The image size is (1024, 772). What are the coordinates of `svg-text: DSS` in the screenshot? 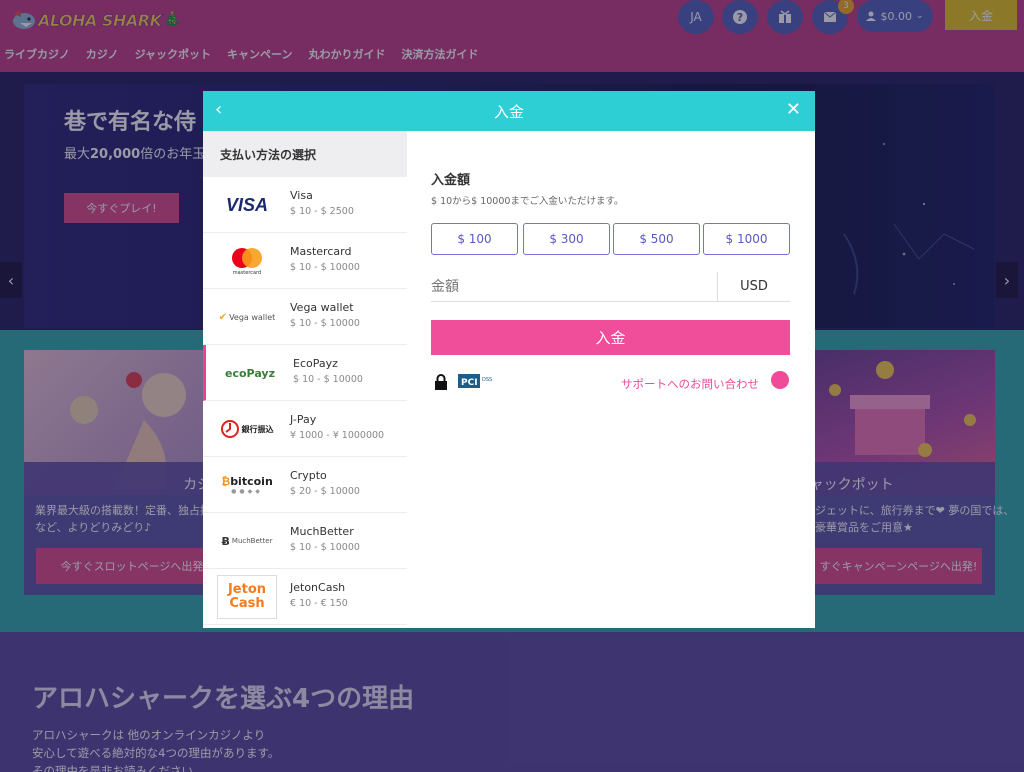 It's located at (487, 380).